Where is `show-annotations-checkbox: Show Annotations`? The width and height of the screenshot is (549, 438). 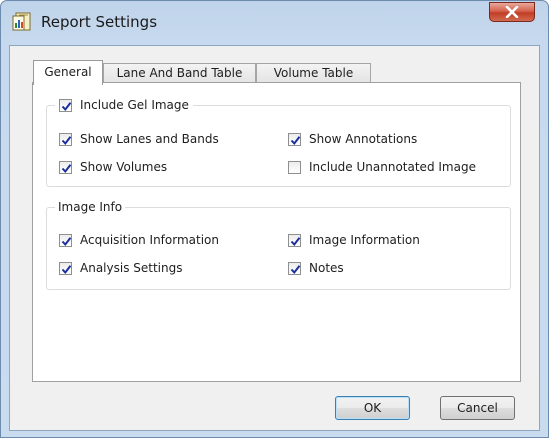
show-annotations-checkbox: Show Annotations is located at coordinates (352, 139).